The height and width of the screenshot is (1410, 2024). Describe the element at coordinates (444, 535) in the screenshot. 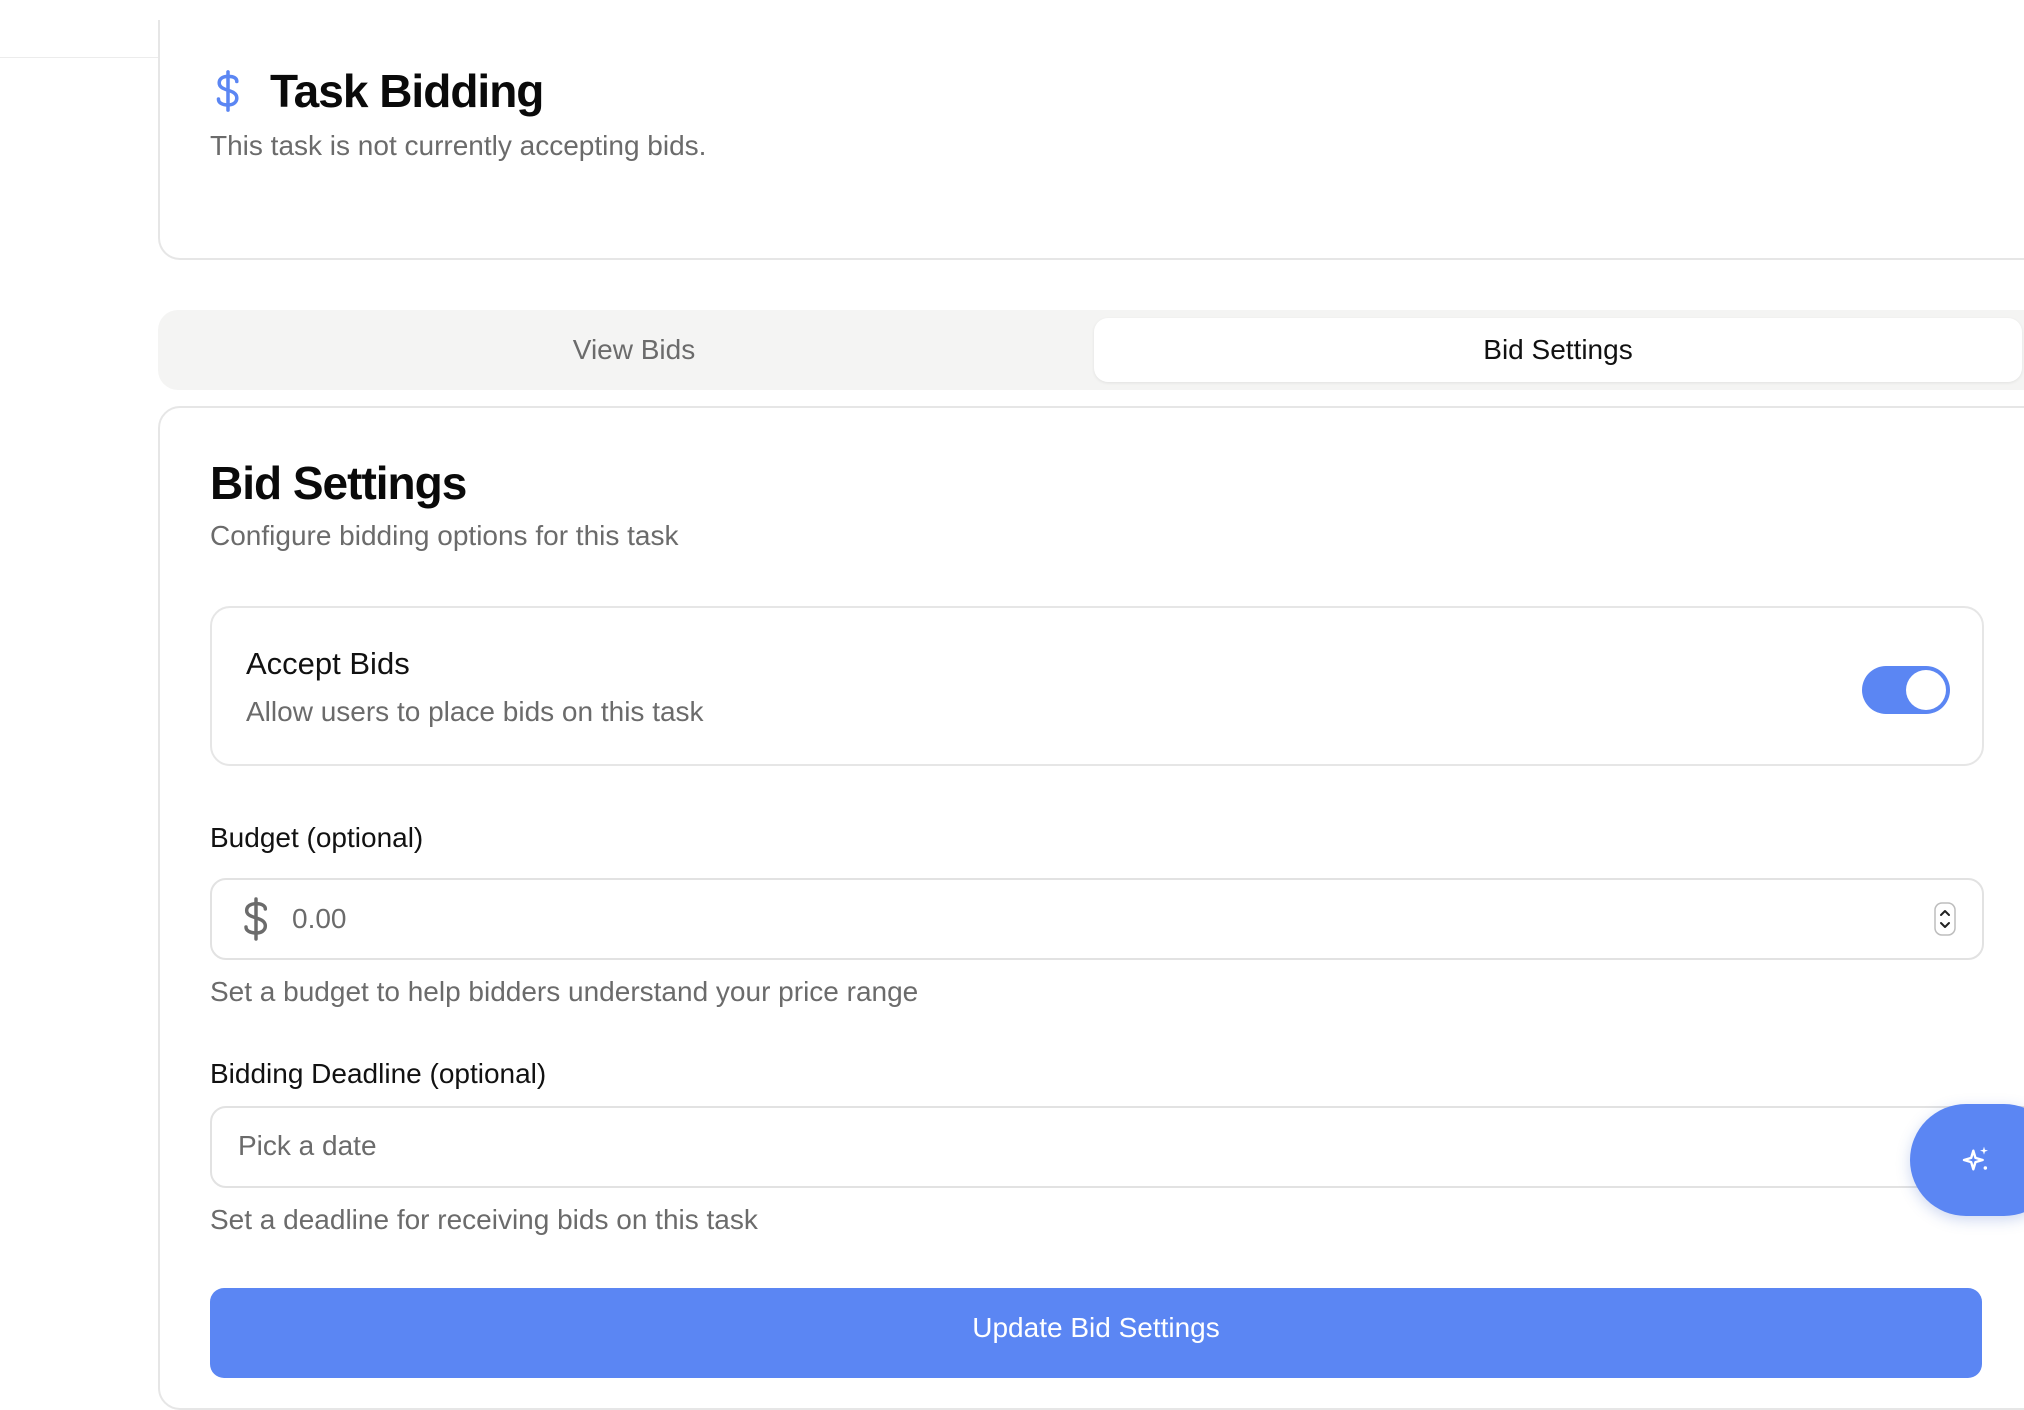

I see `settings-description: Configure bidding options for this task` at that location.